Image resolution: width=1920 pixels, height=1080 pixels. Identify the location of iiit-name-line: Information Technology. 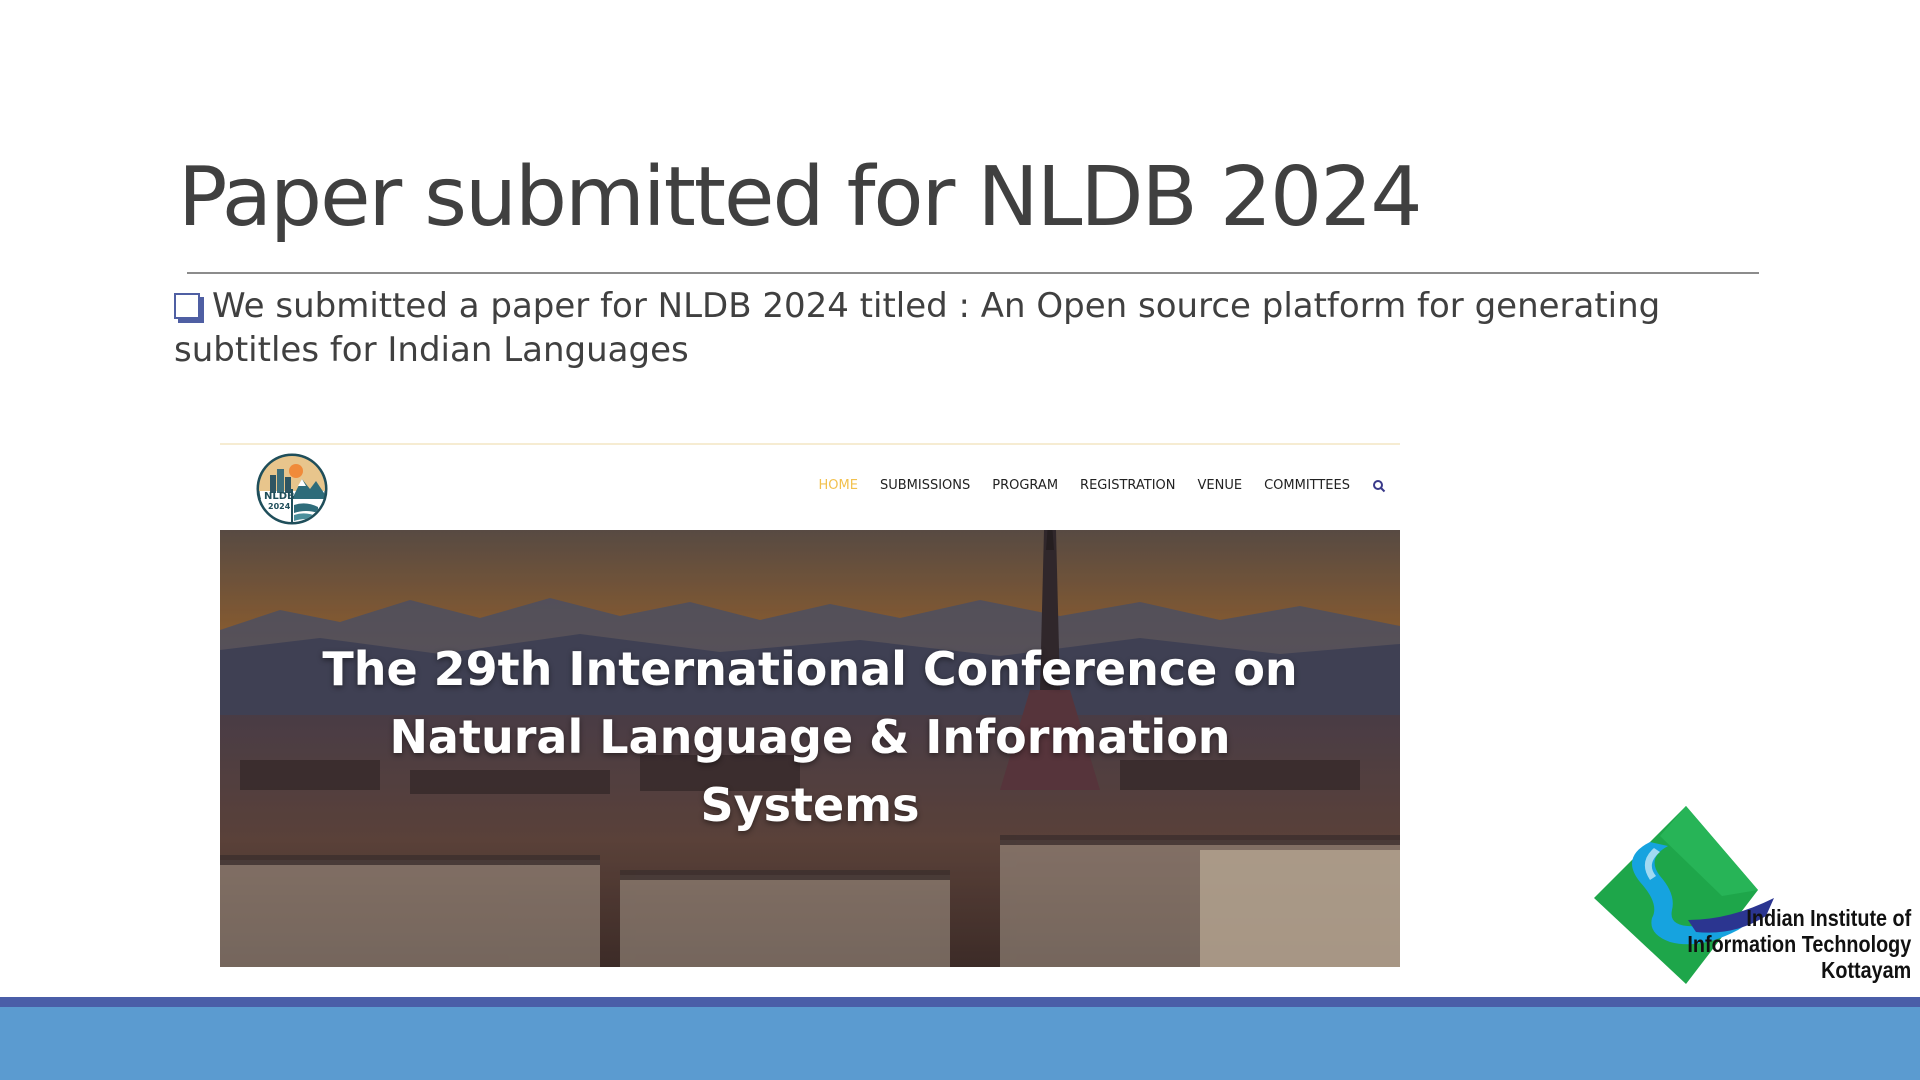
(1799, 944).